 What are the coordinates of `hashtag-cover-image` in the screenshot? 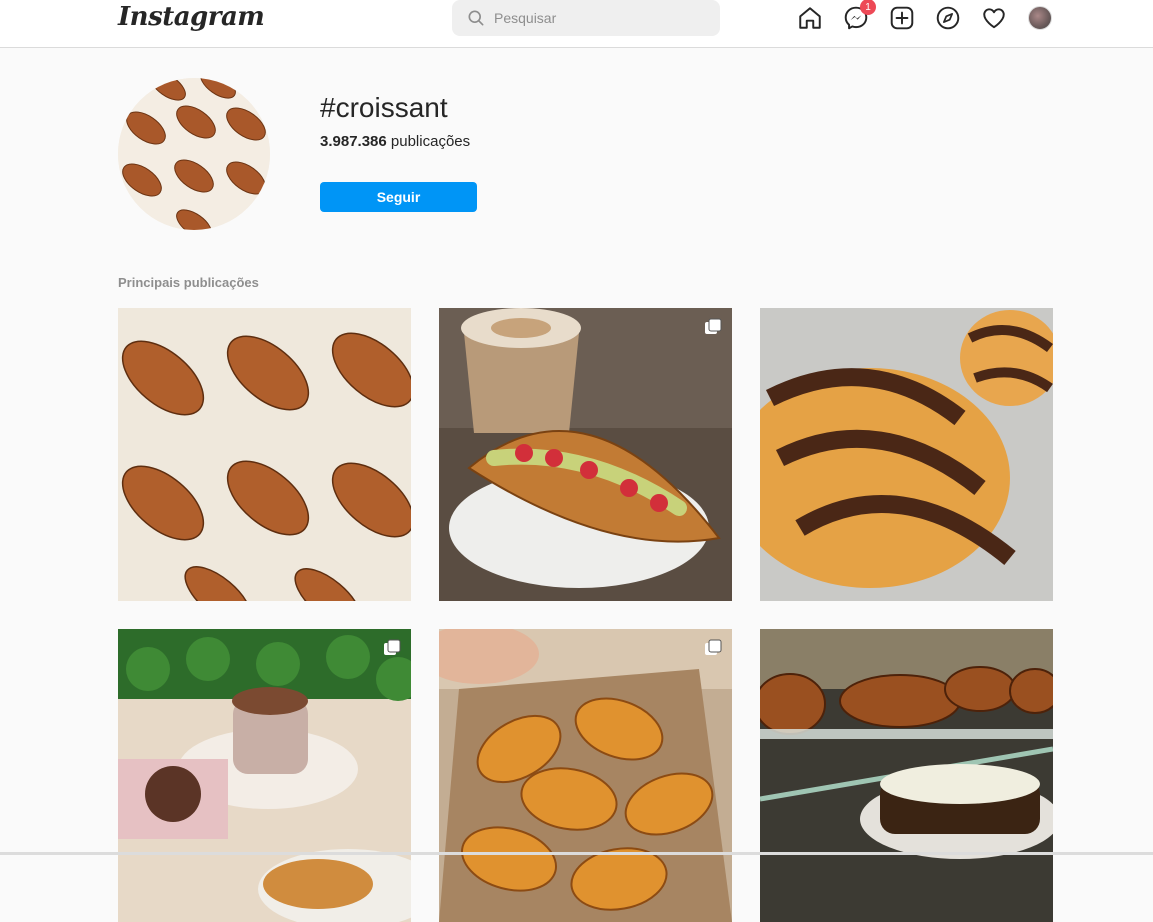 It's located at (194, 154).